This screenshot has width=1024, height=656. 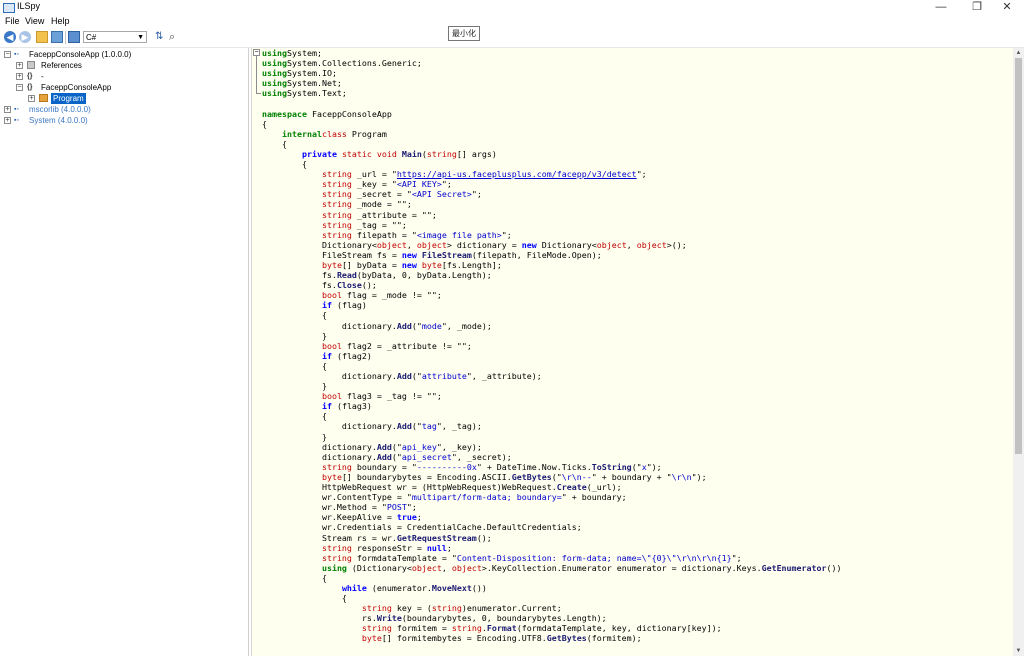 I want to click on code-token: GetRequestStream, so click(x=436, y=537).